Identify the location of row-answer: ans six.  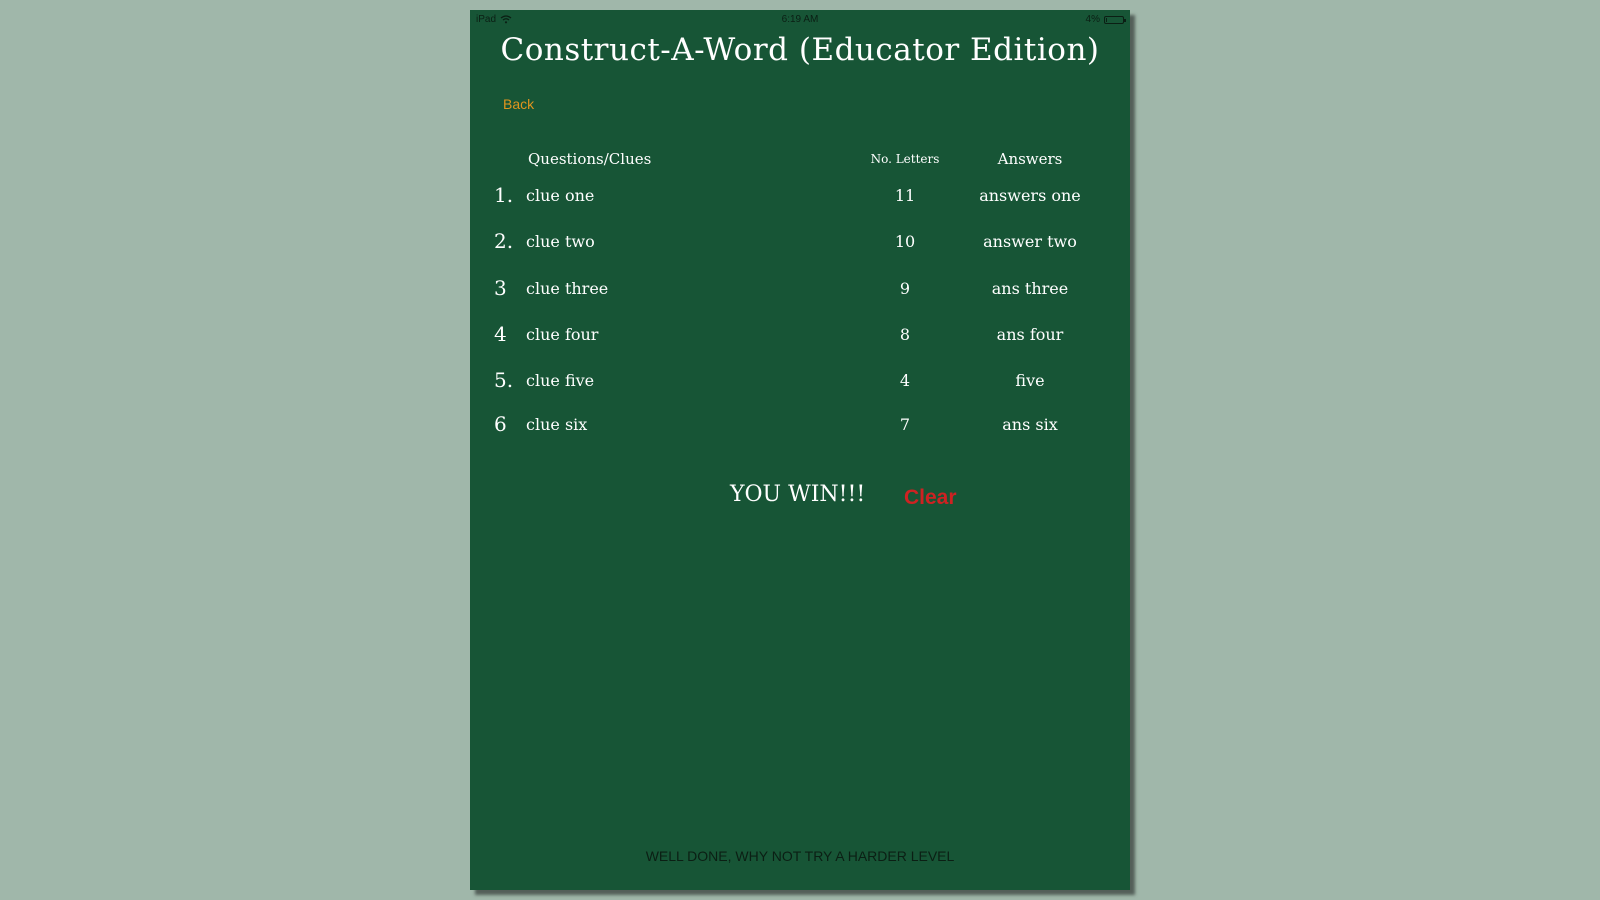
(1030, 424).